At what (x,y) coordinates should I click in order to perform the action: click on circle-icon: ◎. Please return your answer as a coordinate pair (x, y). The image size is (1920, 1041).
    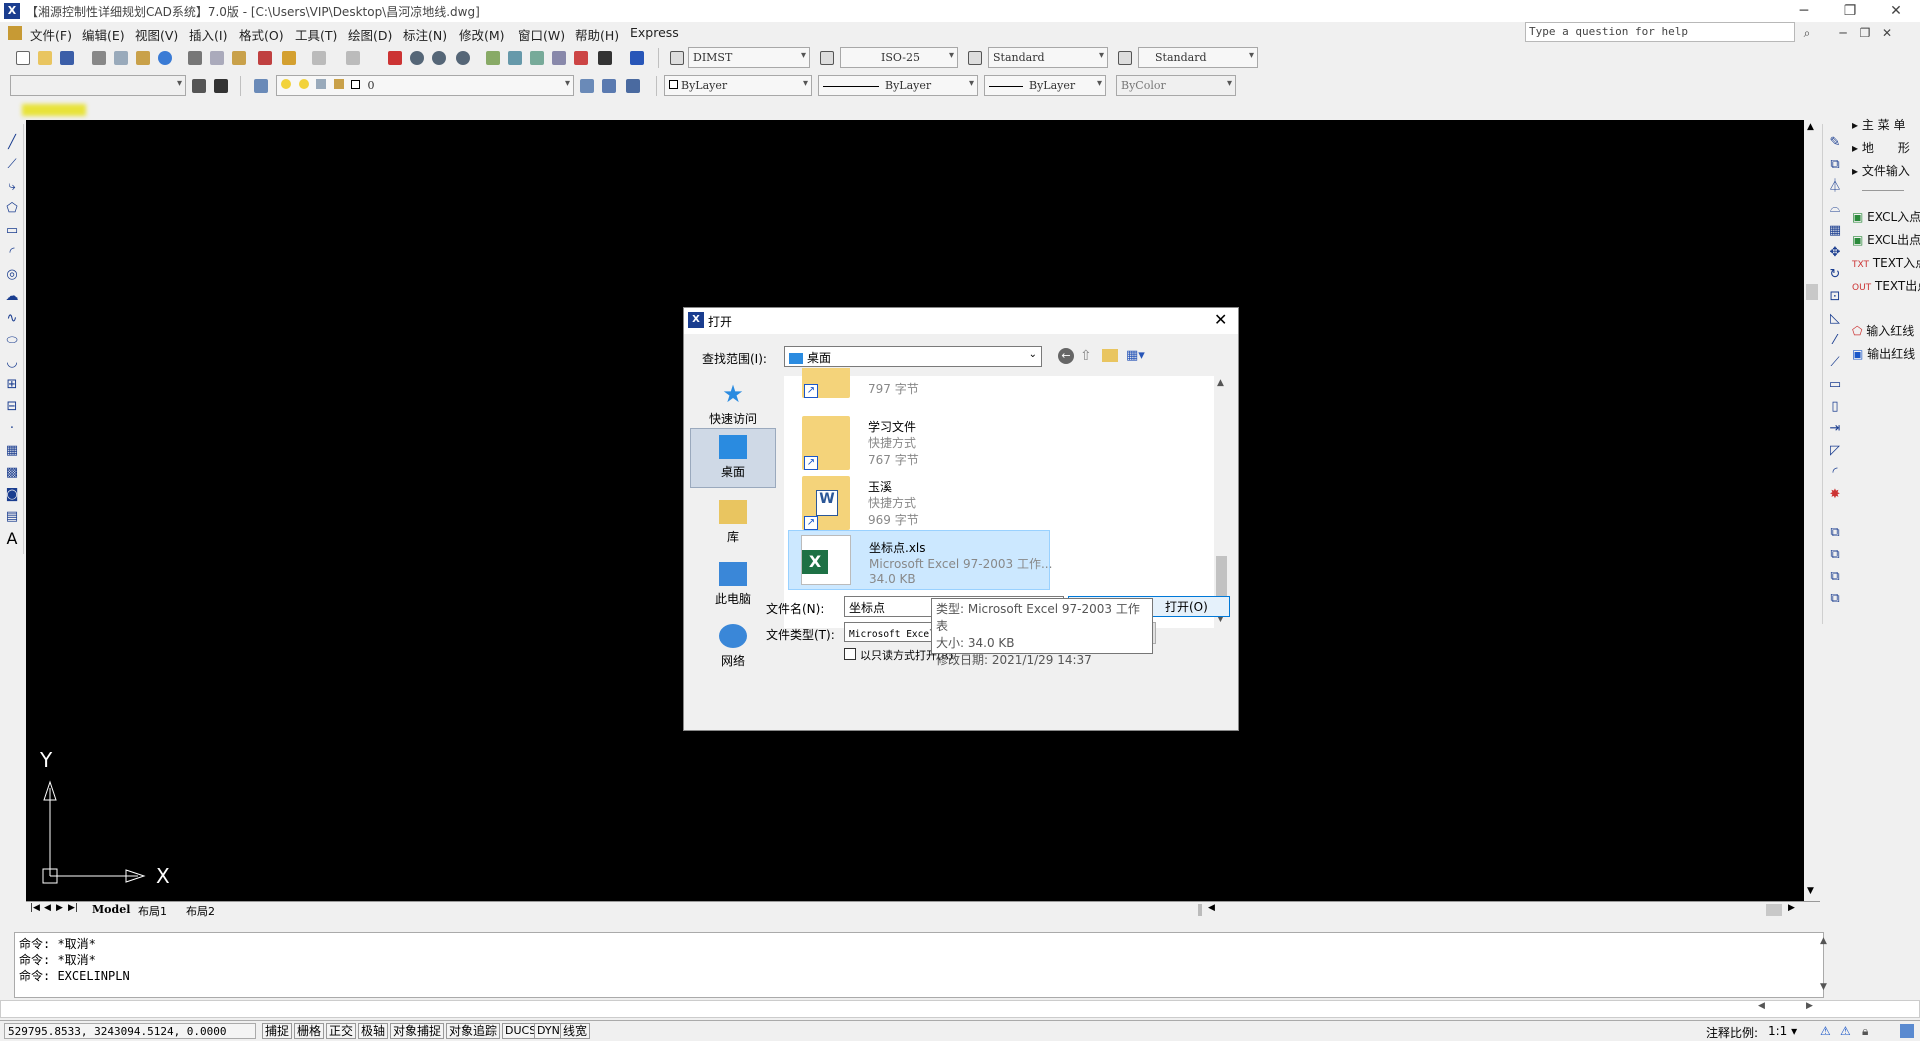
    Looking at the image, I should click on (12, 275).